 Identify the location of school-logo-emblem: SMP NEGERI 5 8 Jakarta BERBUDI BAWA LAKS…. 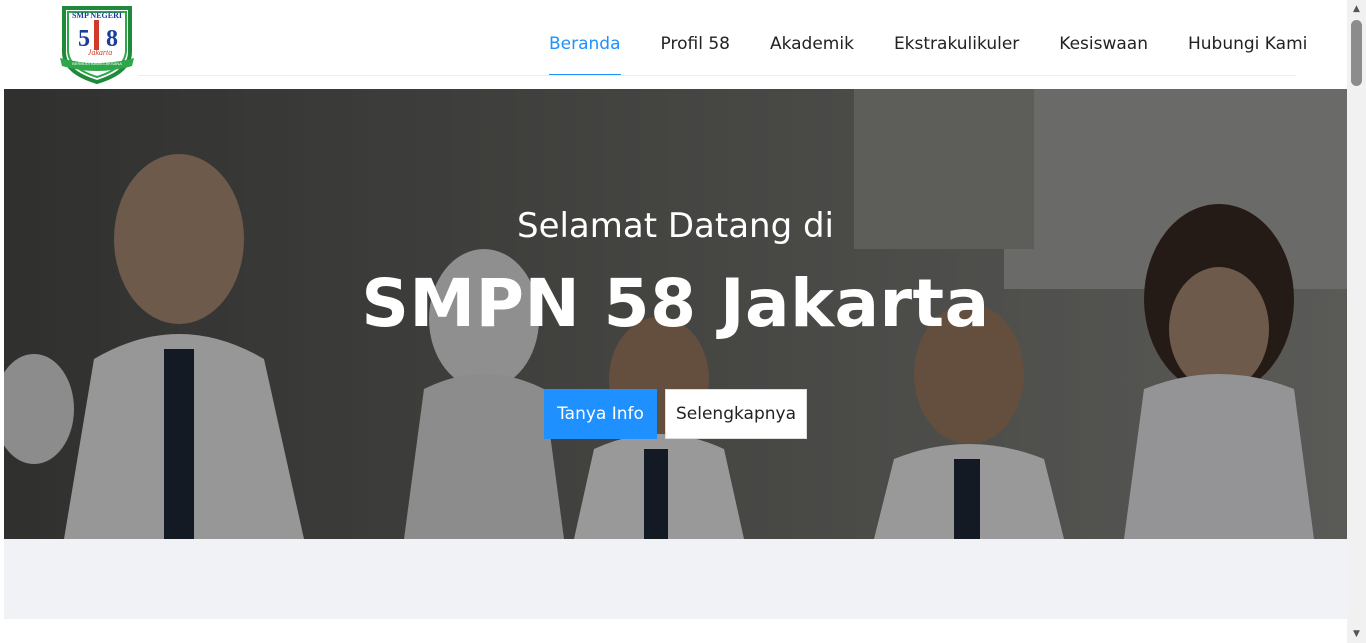
(97, 45).